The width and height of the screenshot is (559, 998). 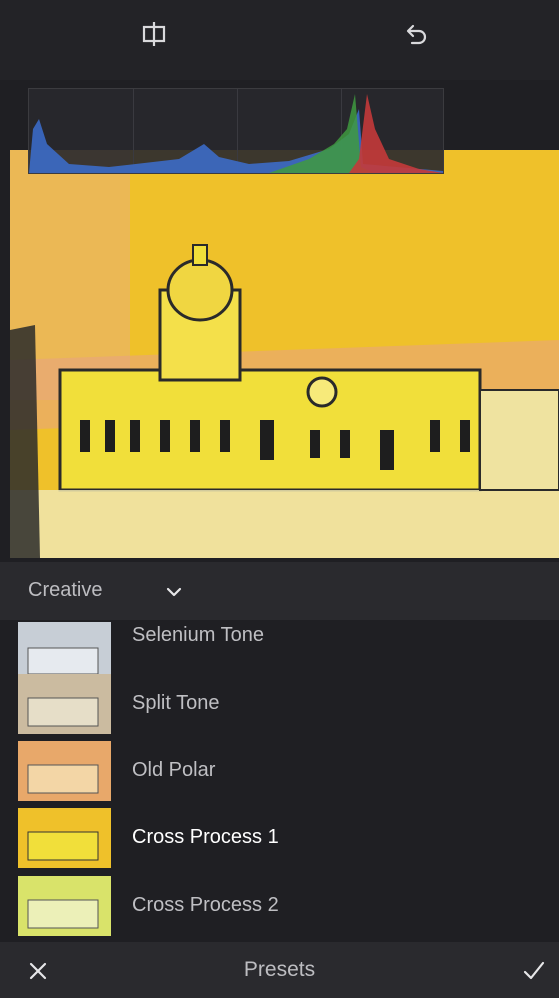 I want to click on preset-item-split-tone: Split Tone, so click(x=279, y=704).